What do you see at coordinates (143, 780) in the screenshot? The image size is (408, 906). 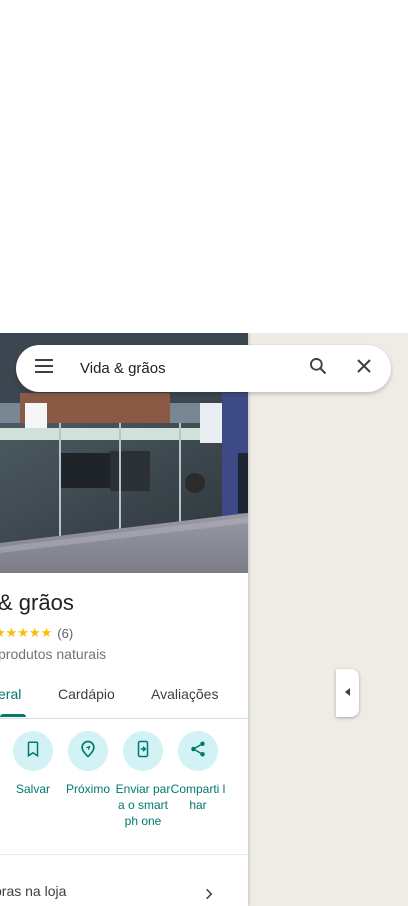 I see `send-to-phone-button: Enviar para o smartph one` at bounding box center [143, 780].